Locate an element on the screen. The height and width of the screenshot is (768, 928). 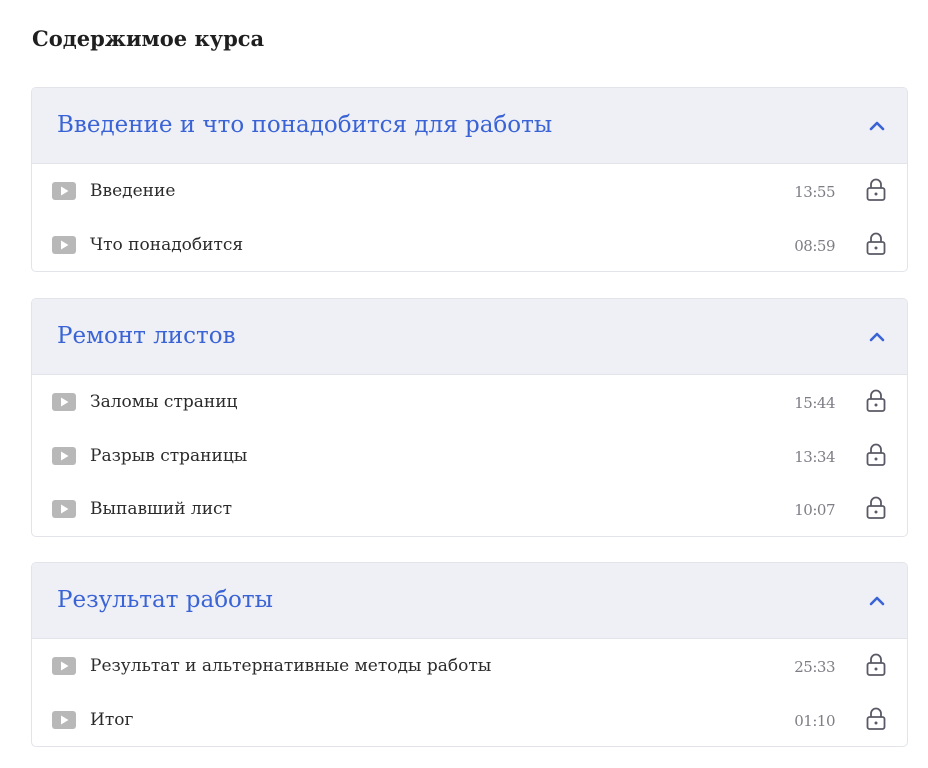
lesson-duration: 08:59 is located at coordinates (814, 245).